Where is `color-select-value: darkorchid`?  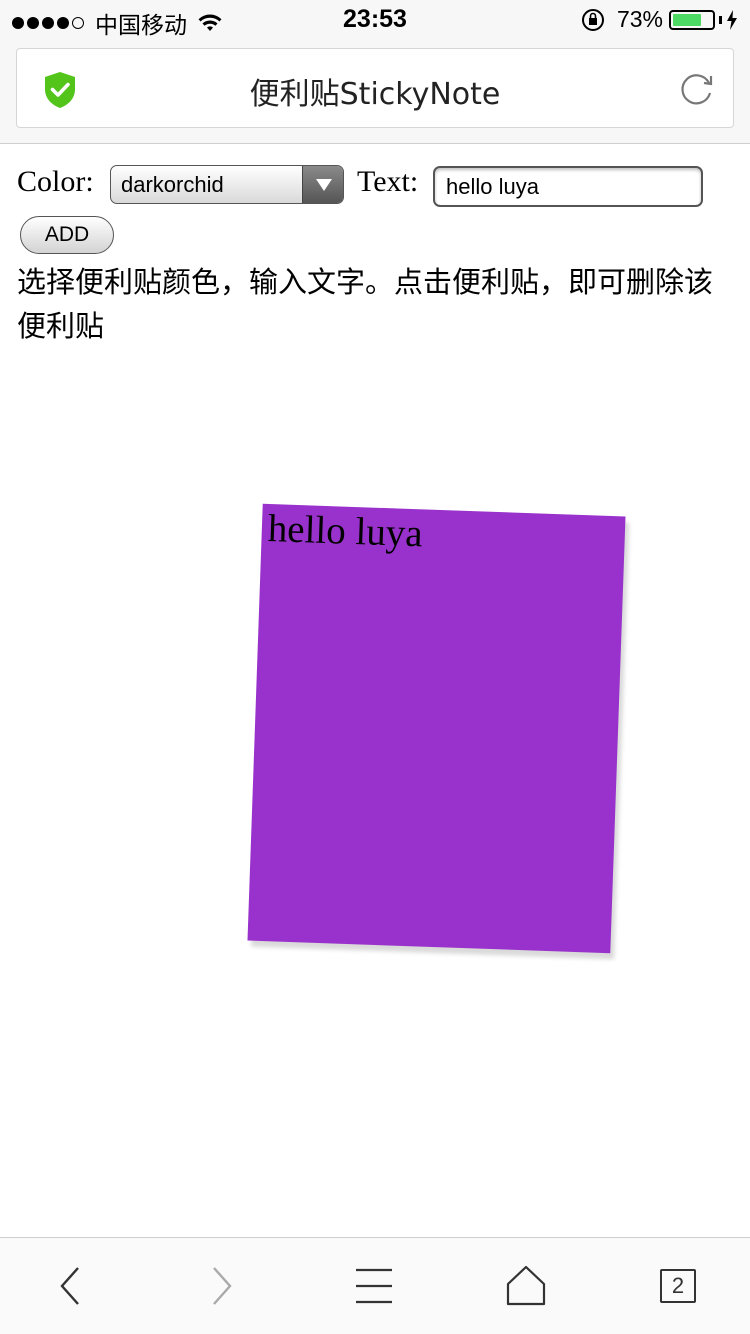 color-select-value: darkorchid is located at coordinates (172, 184).